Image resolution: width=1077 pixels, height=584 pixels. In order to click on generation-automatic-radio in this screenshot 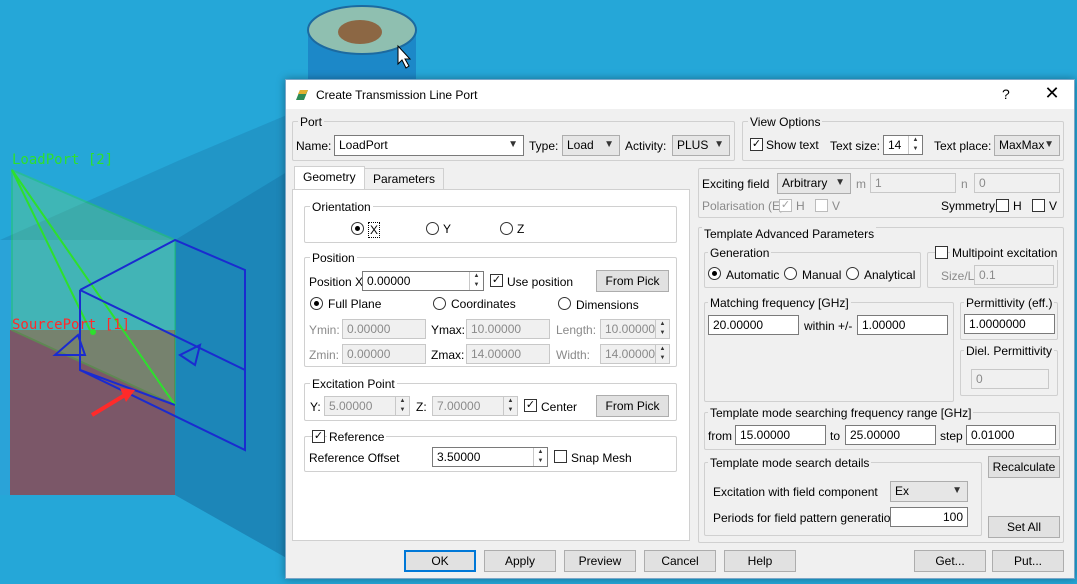, I will do `click(714, 273)`.